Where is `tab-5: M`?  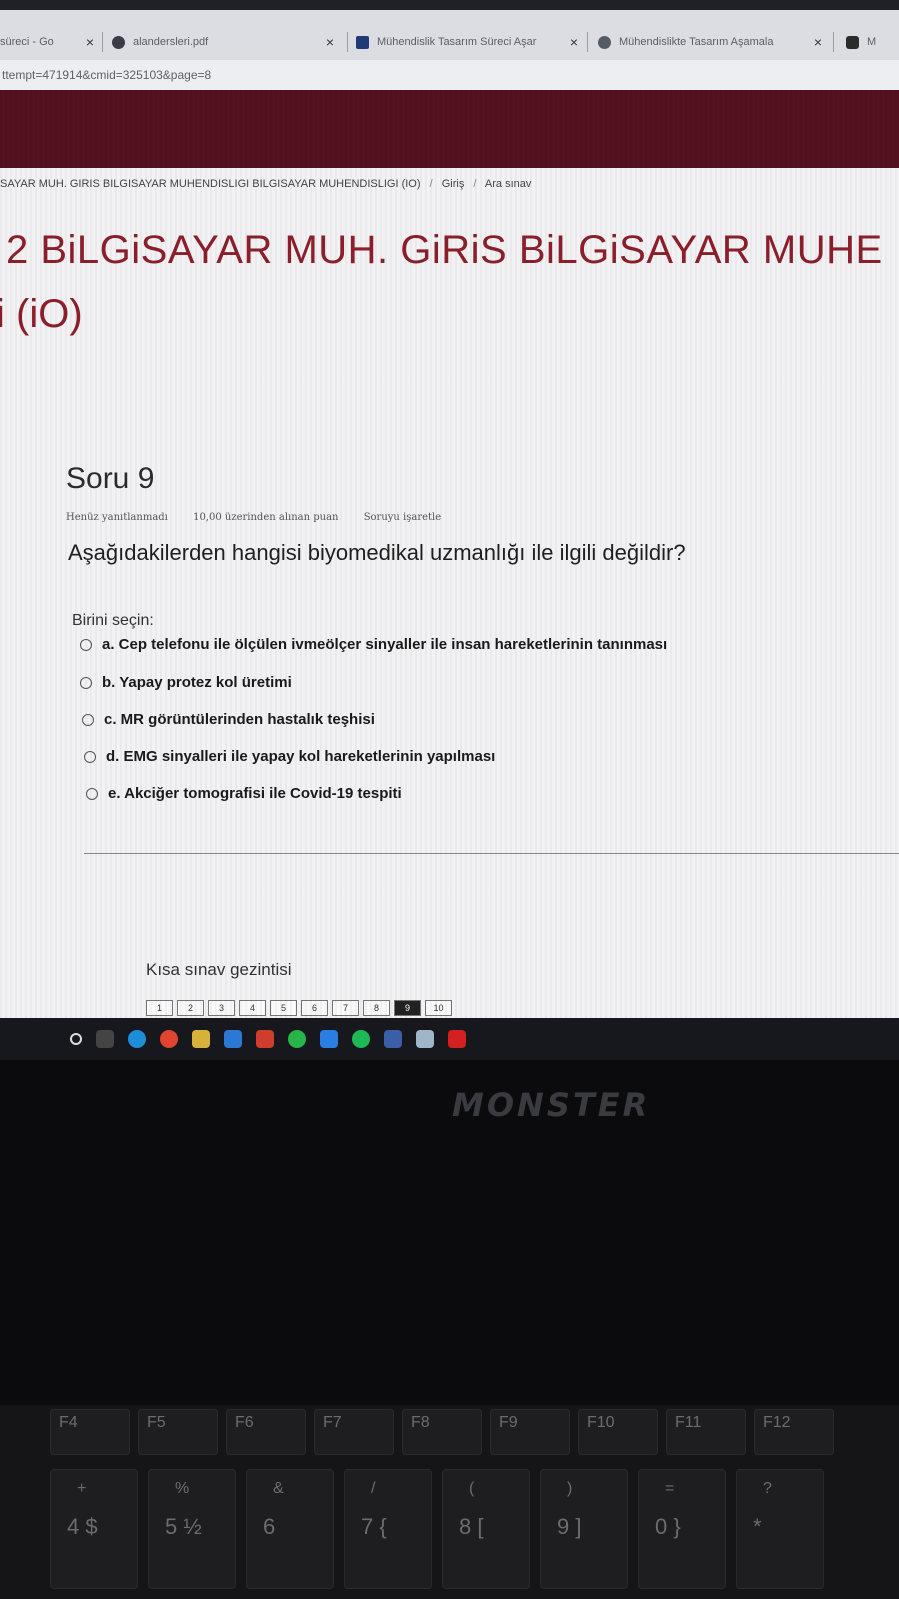
tab-5: M is located at coordinates (872, 42).